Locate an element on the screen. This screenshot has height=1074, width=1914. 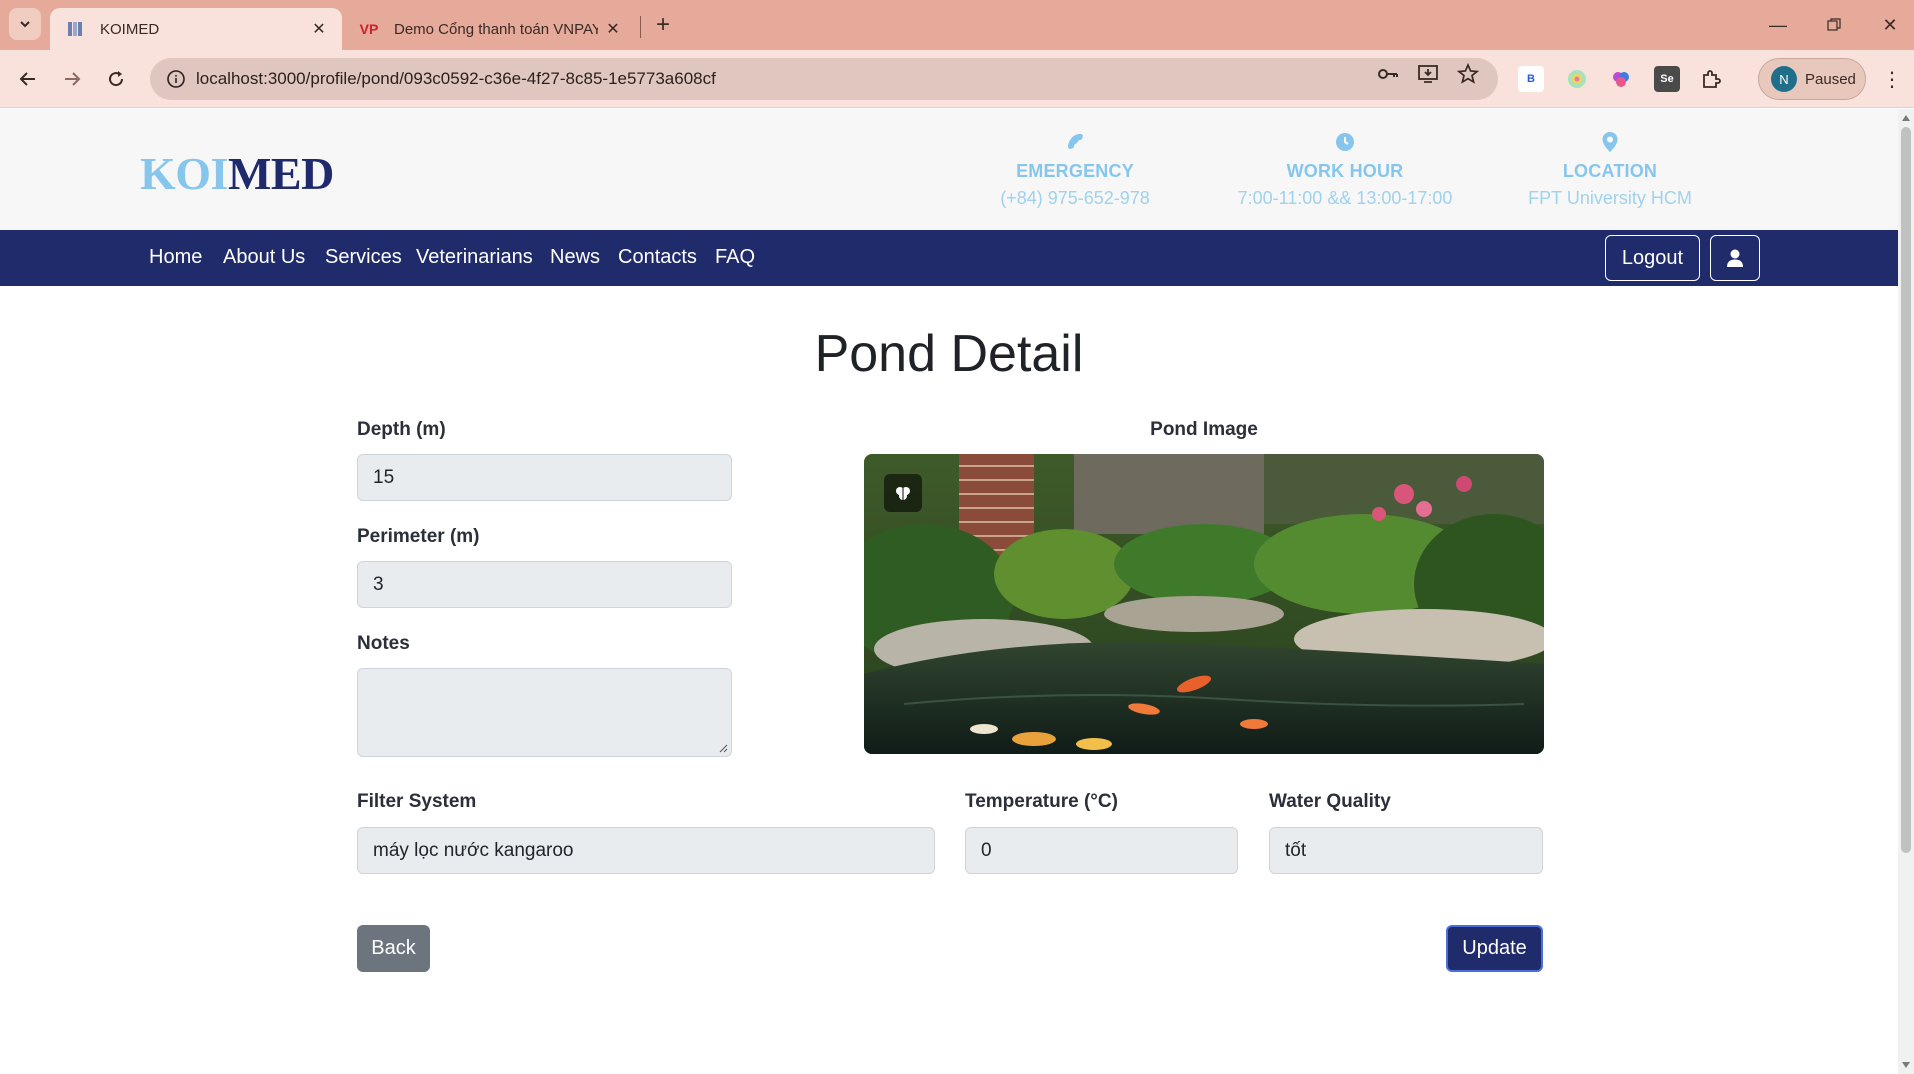
tab-vnpay: VP Demo Cổng thanh toán VNPAY ✕ is located at coordinates (490, 29).